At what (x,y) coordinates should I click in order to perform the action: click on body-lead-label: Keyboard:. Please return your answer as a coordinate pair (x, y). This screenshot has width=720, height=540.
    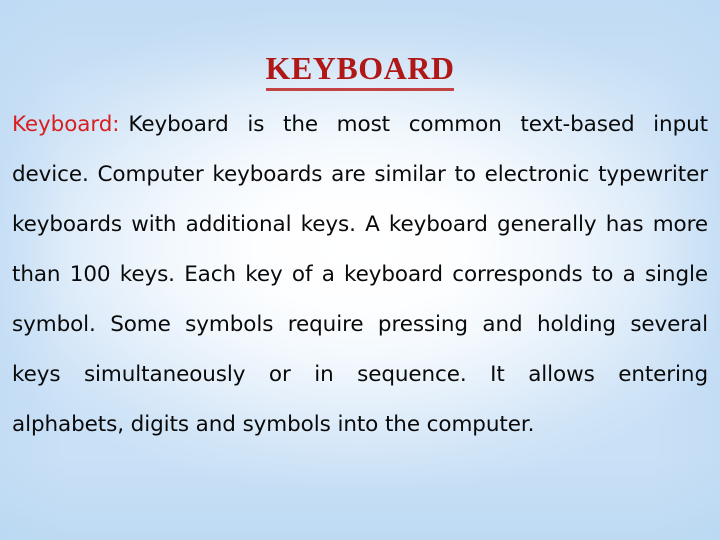
    Looking at the image, I should click on (66, 124).